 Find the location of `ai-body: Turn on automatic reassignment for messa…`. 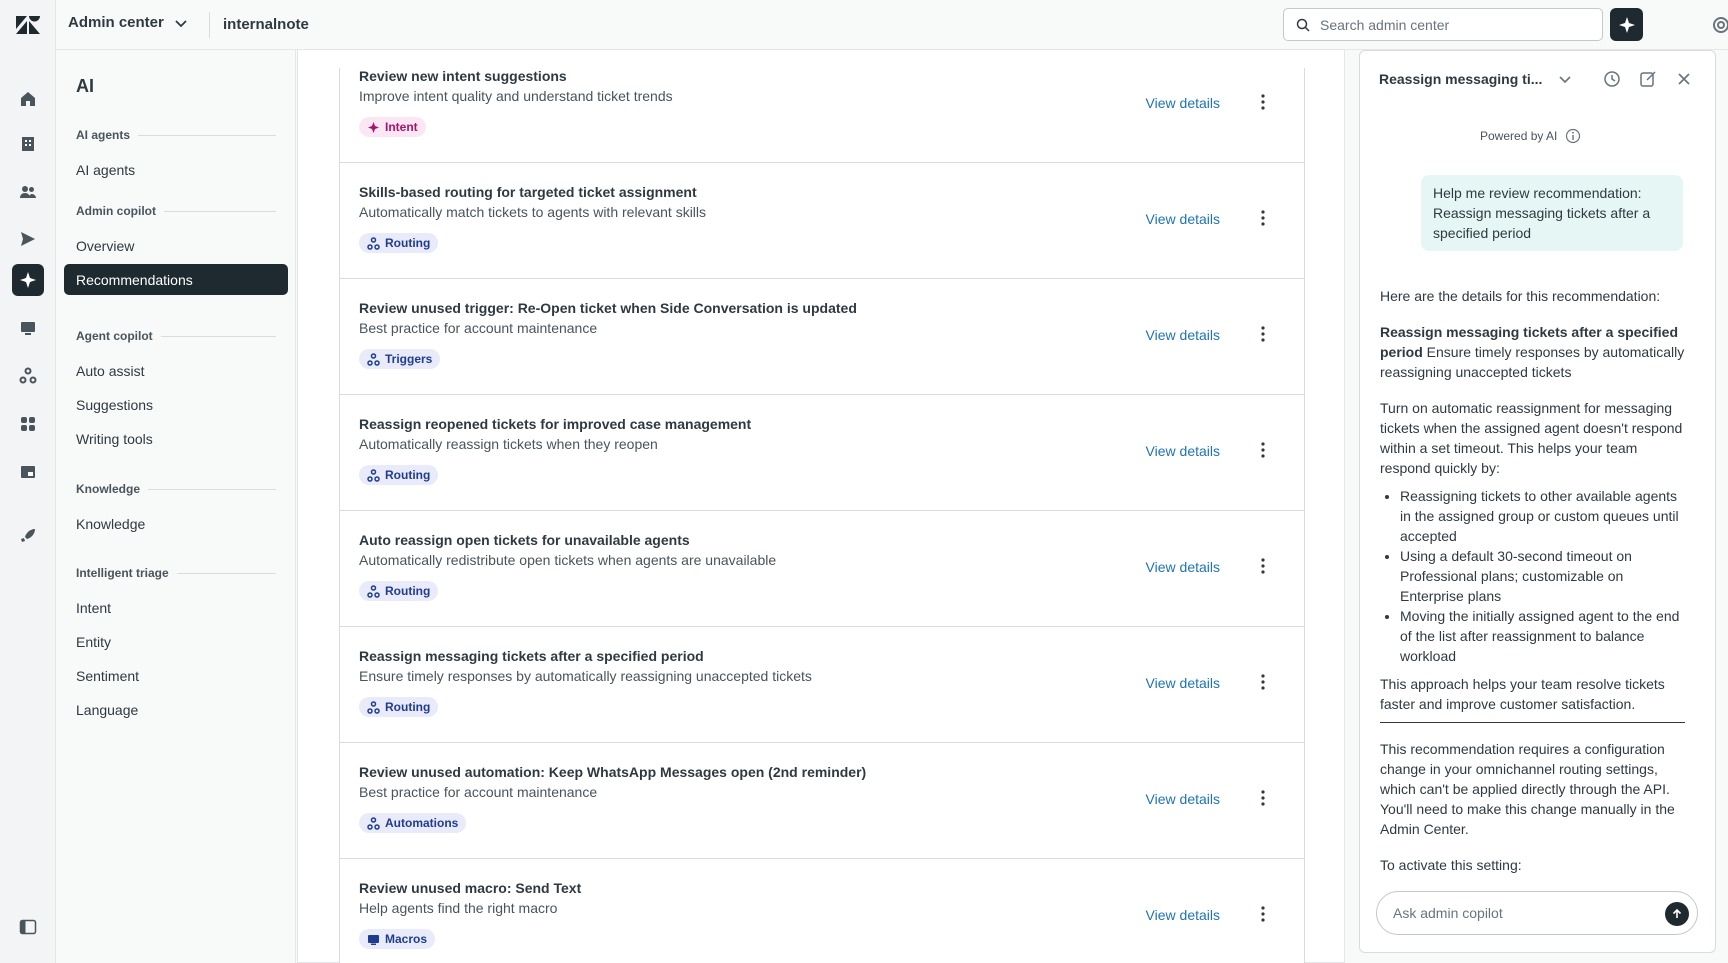

ai-body: Turn on automatic reassignment for messa… is located at coordinates (1531, 438).